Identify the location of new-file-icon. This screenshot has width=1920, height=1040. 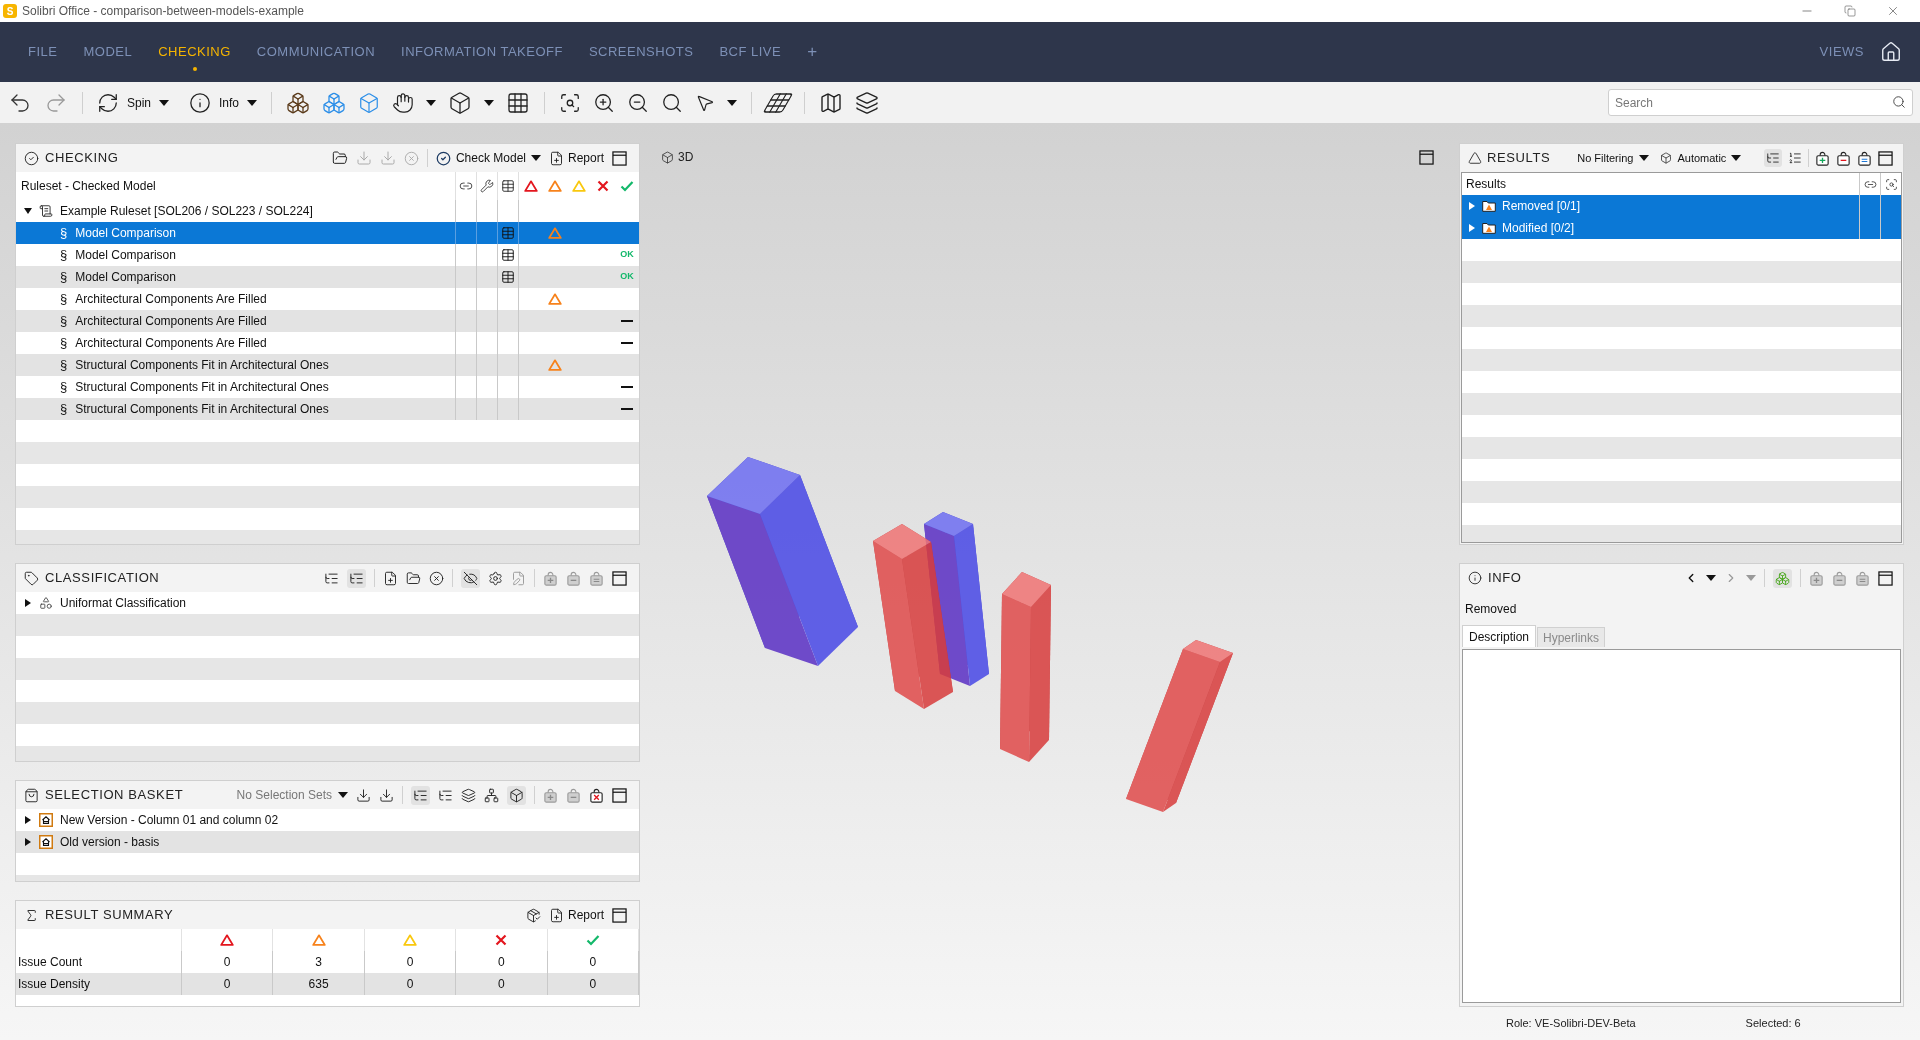
(390, 578).